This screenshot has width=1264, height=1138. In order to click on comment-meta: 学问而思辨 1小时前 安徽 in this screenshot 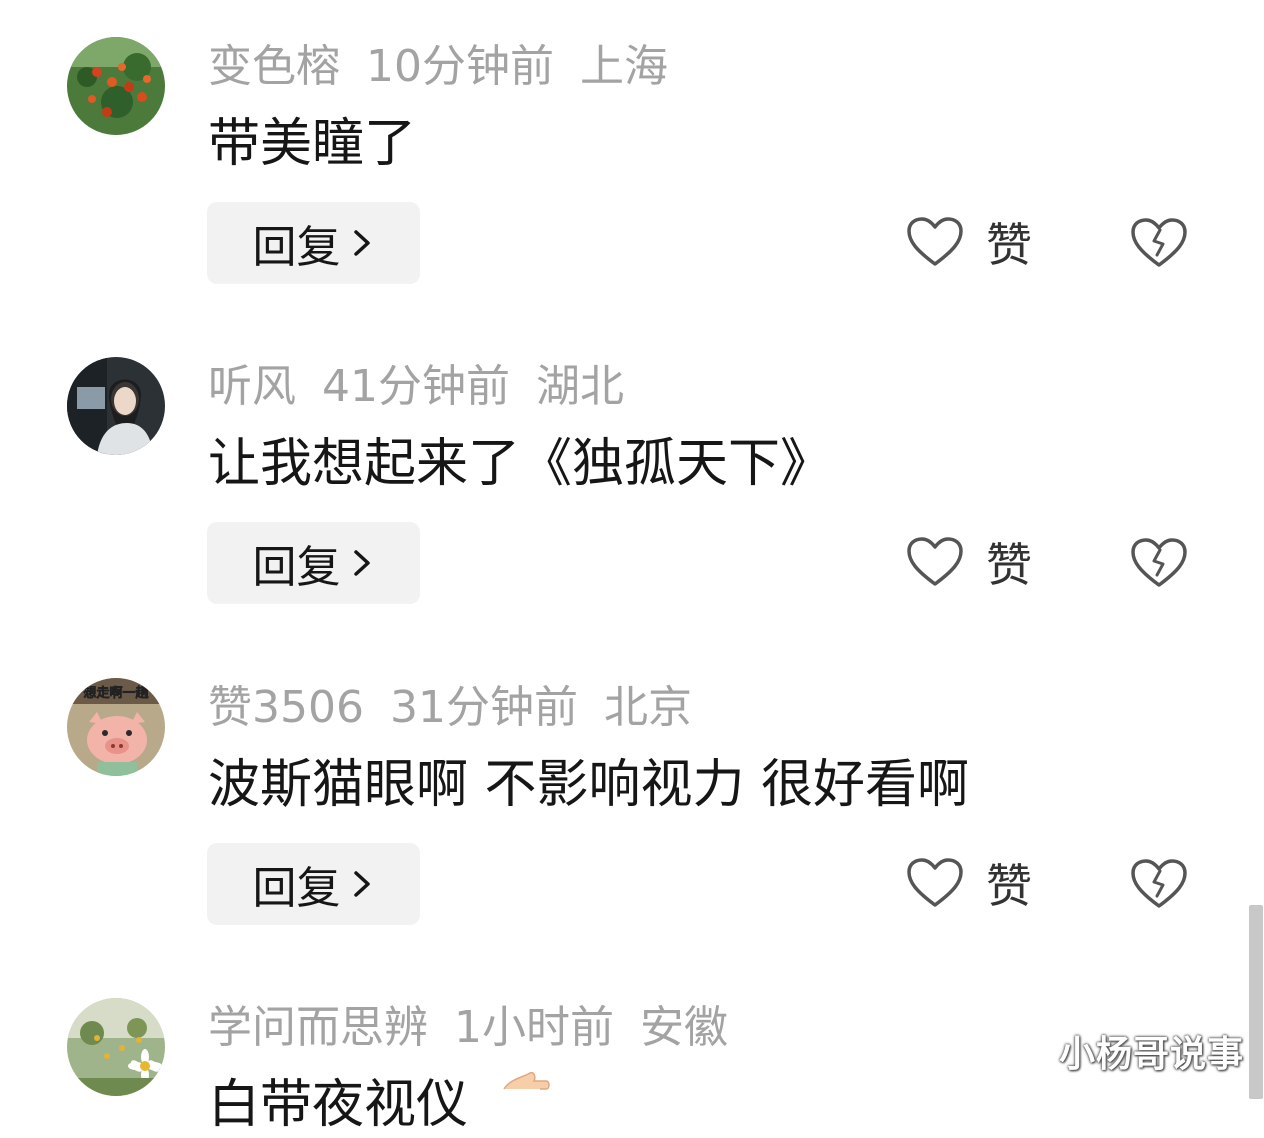, I will do `click(481, 1028)`.